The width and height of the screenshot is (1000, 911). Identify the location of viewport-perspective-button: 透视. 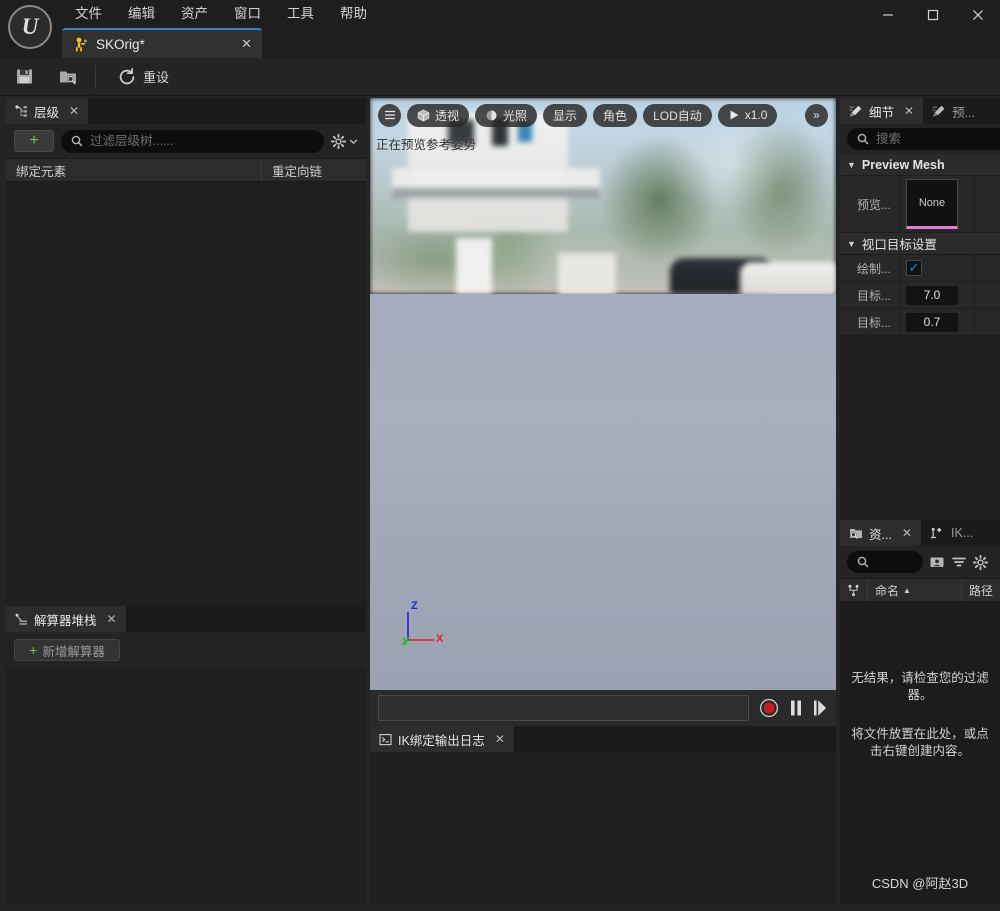
(438, 115).